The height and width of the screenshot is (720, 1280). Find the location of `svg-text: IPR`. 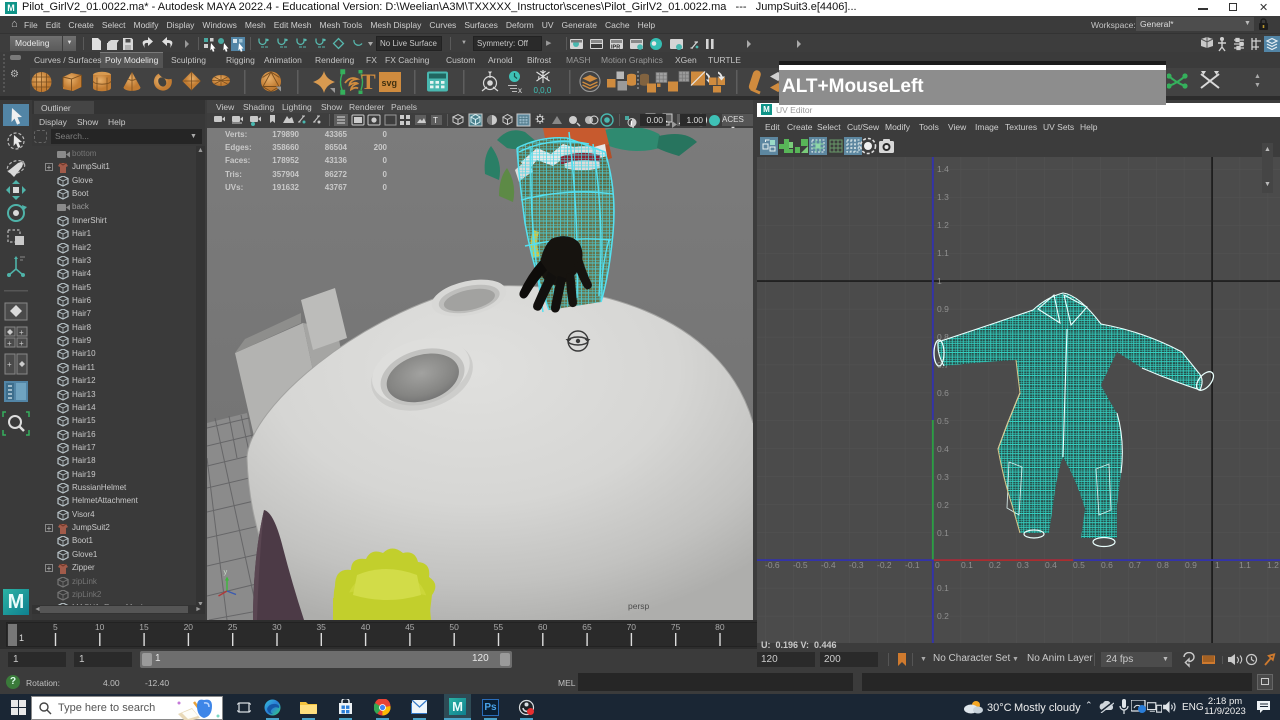

svg-text: IPR is located at coordinates (615, 48).